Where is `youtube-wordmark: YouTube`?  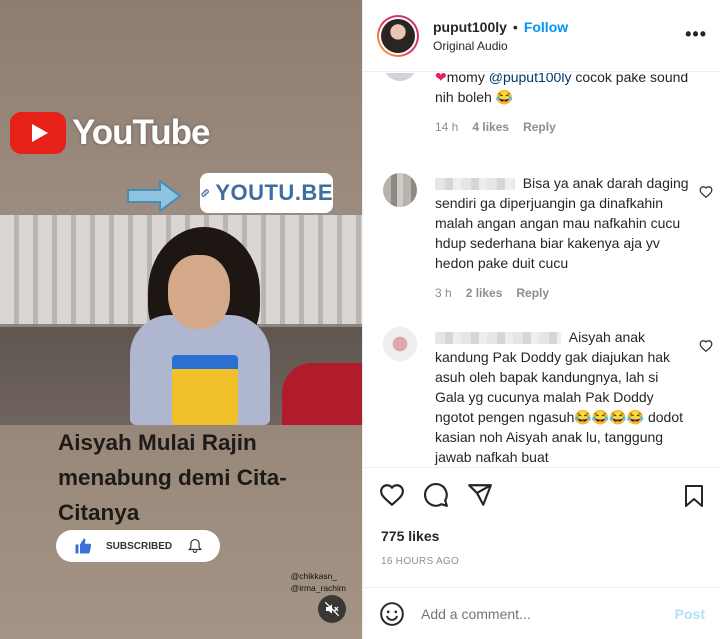
youtube-wordmark: YouTube is located at coordinates (141, 132).